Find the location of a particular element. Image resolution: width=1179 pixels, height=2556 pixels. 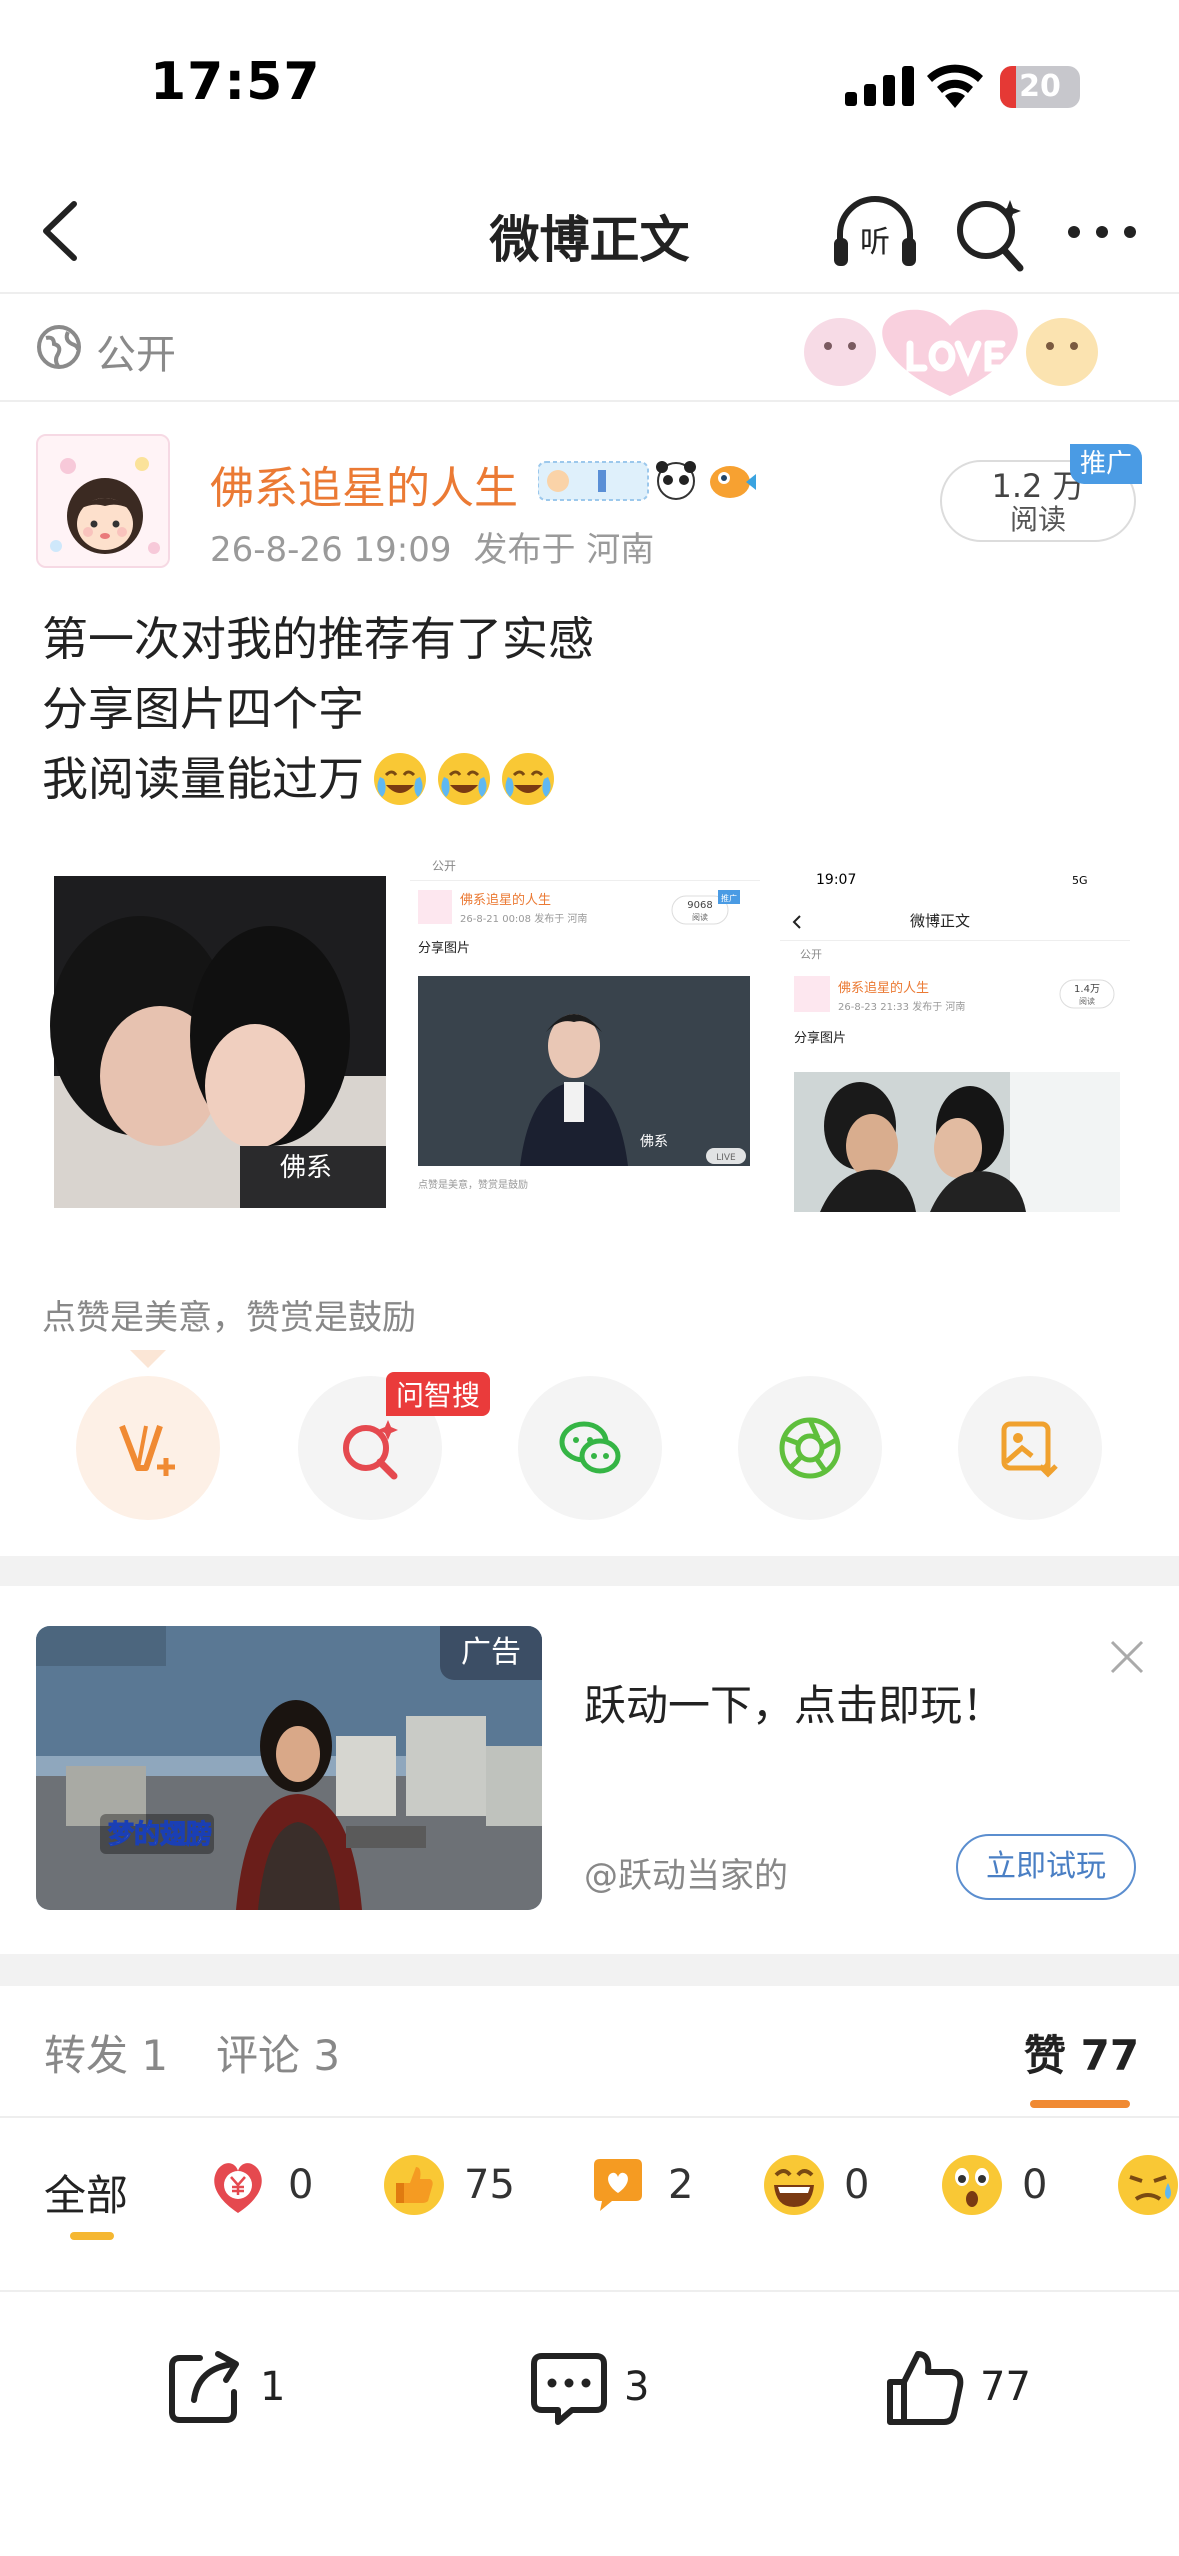

close-icon is located at coordinates (1127, 1657).